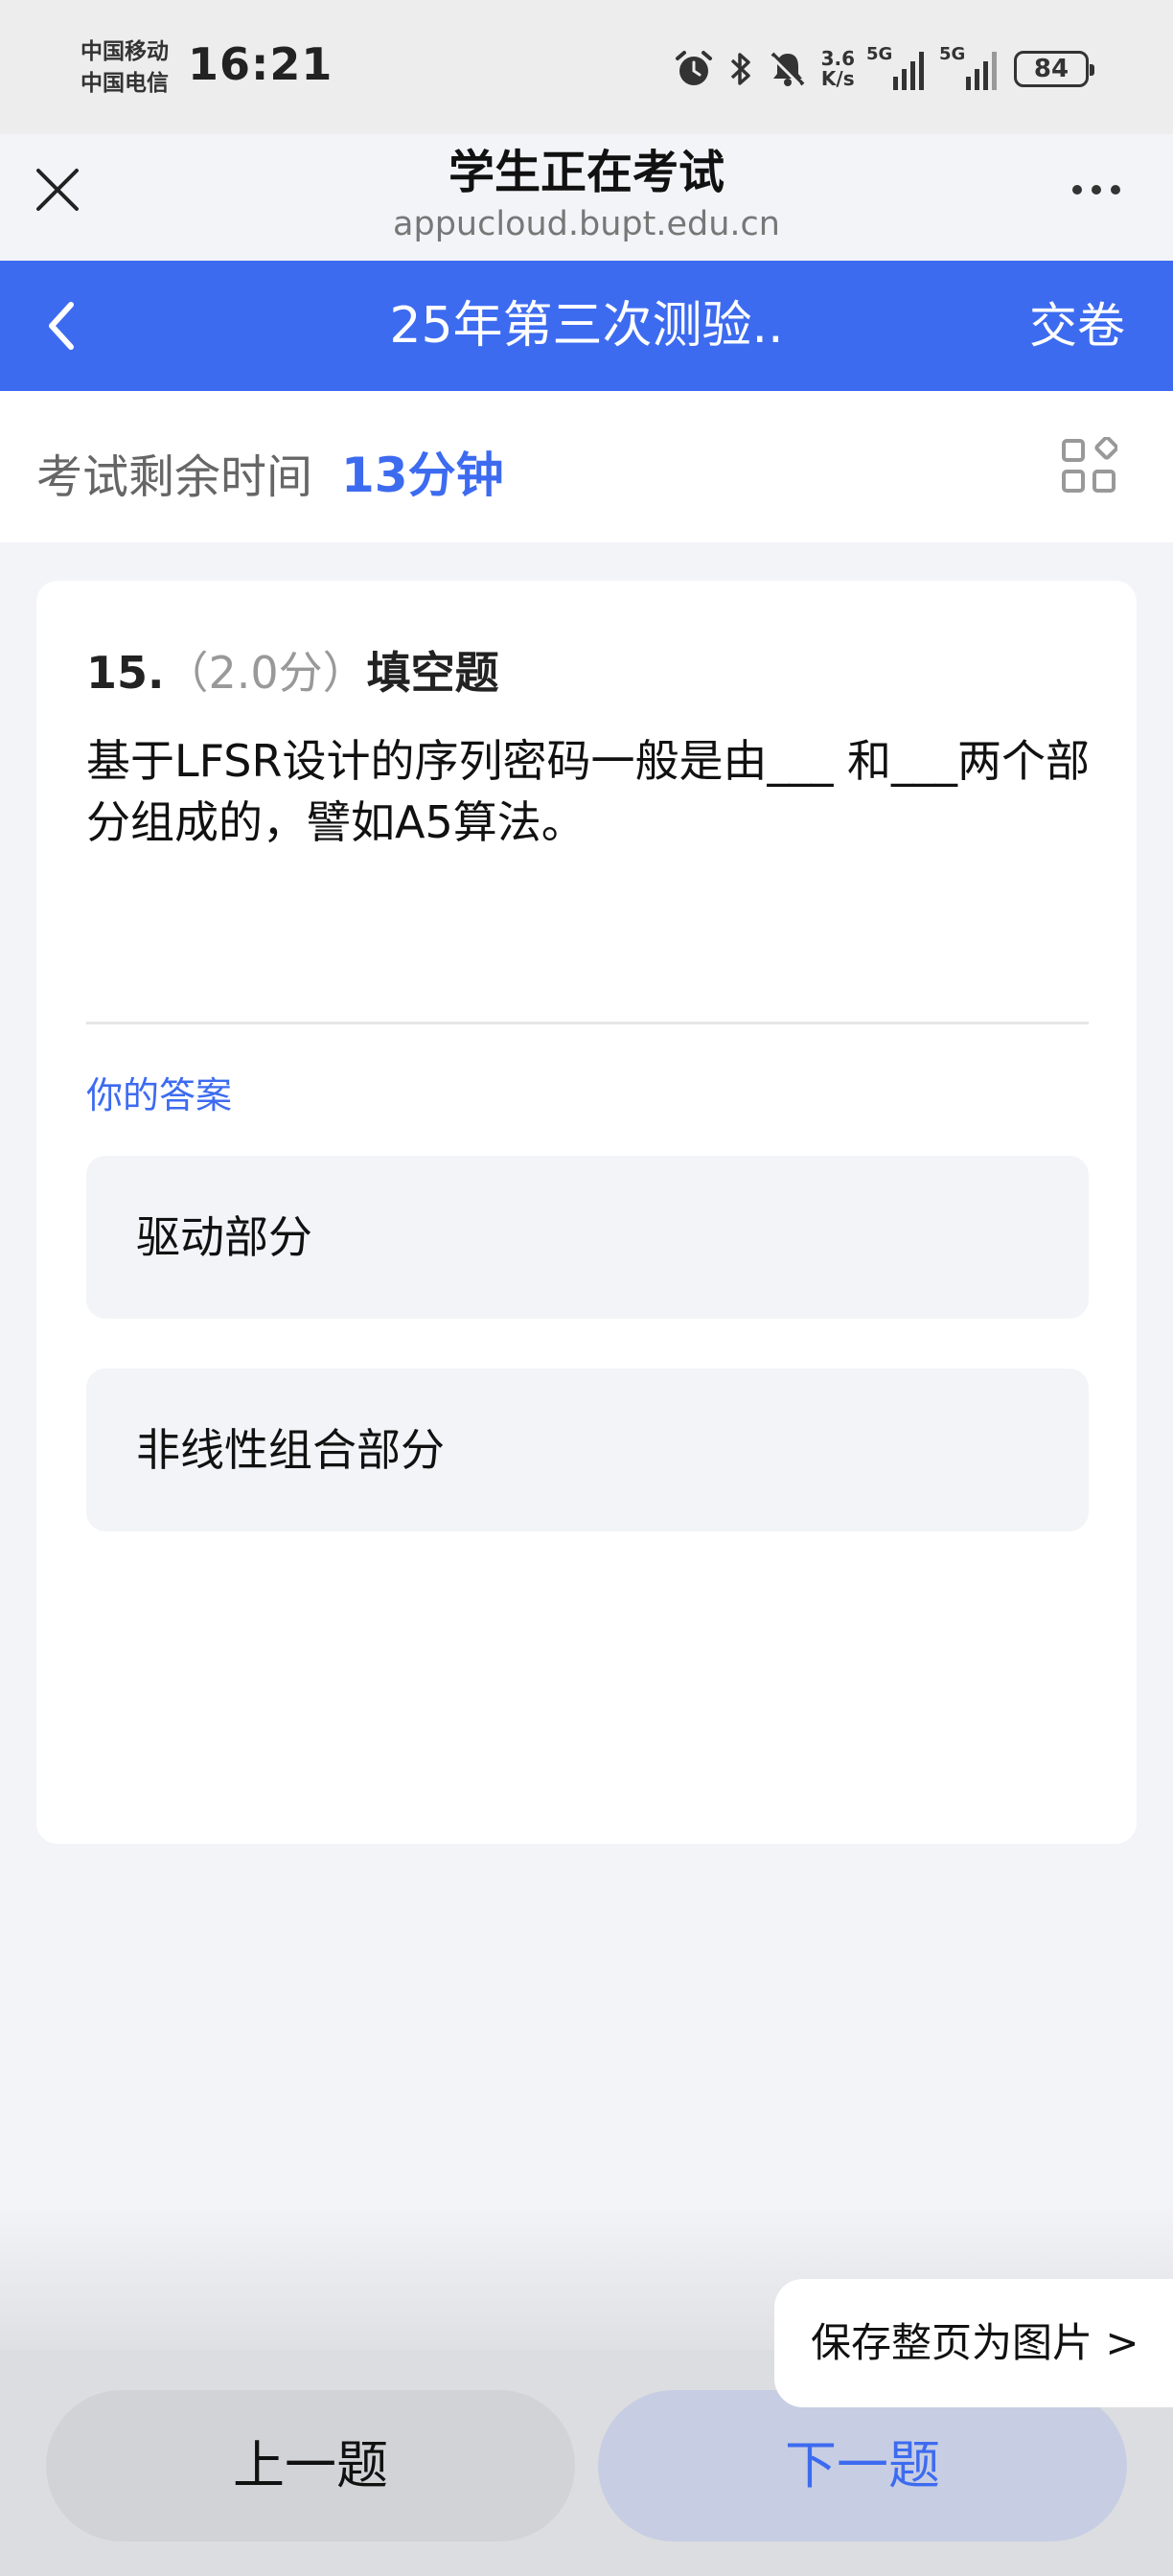  I want to click on alarm-icon, so click(693, 68).